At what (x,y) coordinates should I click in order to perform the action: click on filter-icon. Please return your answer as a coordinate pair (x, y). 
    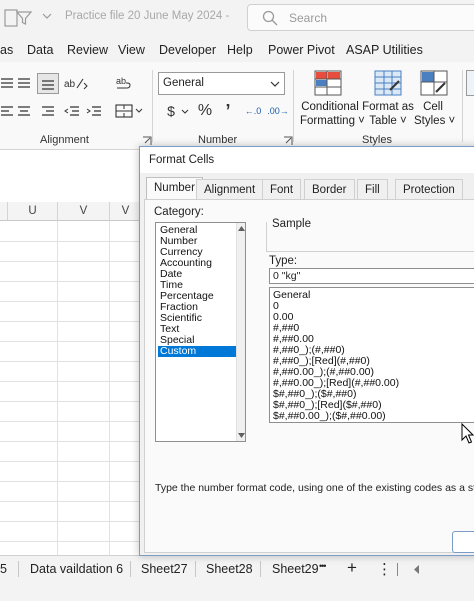
    Looking at the image, I should click on (24, 18).